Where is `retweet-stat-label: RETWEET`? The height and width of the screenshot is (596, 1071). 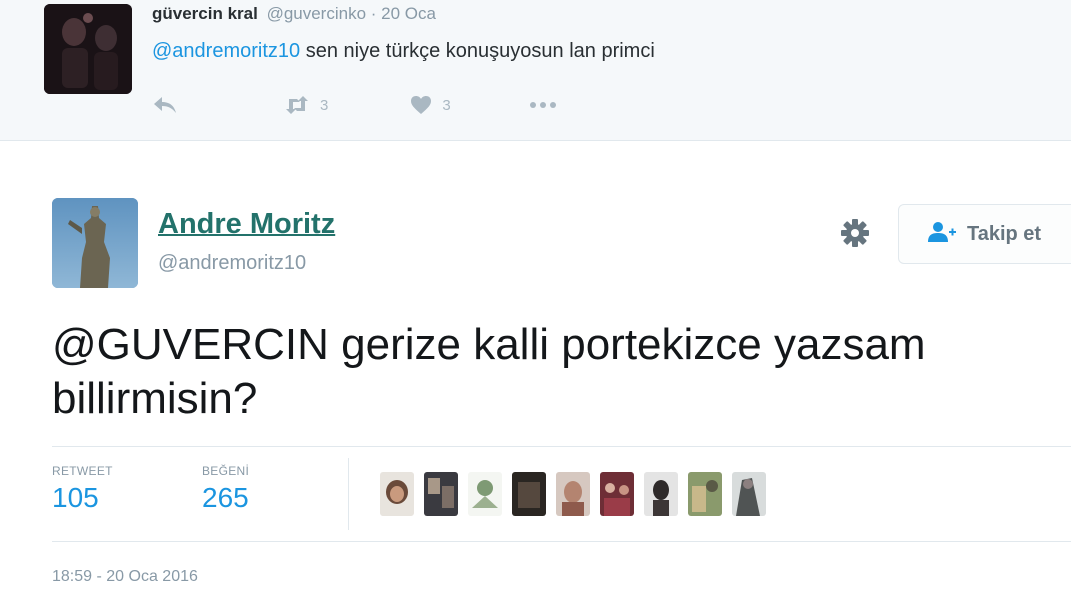 retweet-stat-label: RETWEET is located at coordinates (82, 471).